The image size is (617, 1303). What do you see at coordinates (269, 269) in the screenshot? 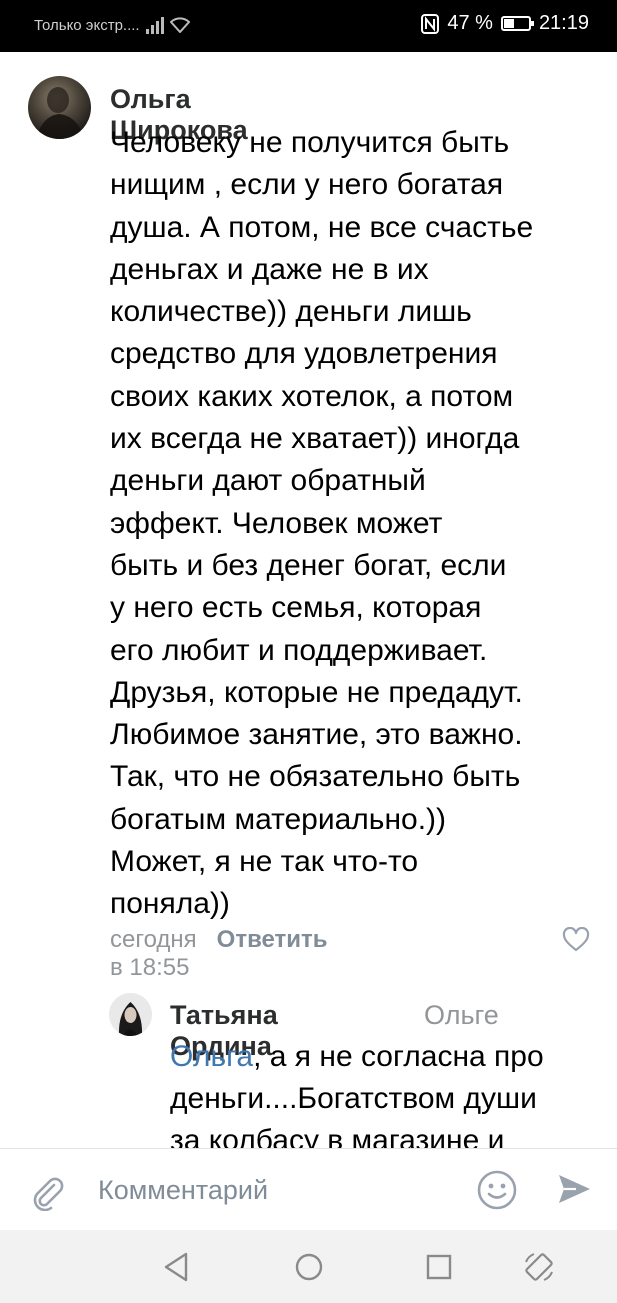
I see `comment-line: деньгах и даже не в их` at bounding box center [269, 269].